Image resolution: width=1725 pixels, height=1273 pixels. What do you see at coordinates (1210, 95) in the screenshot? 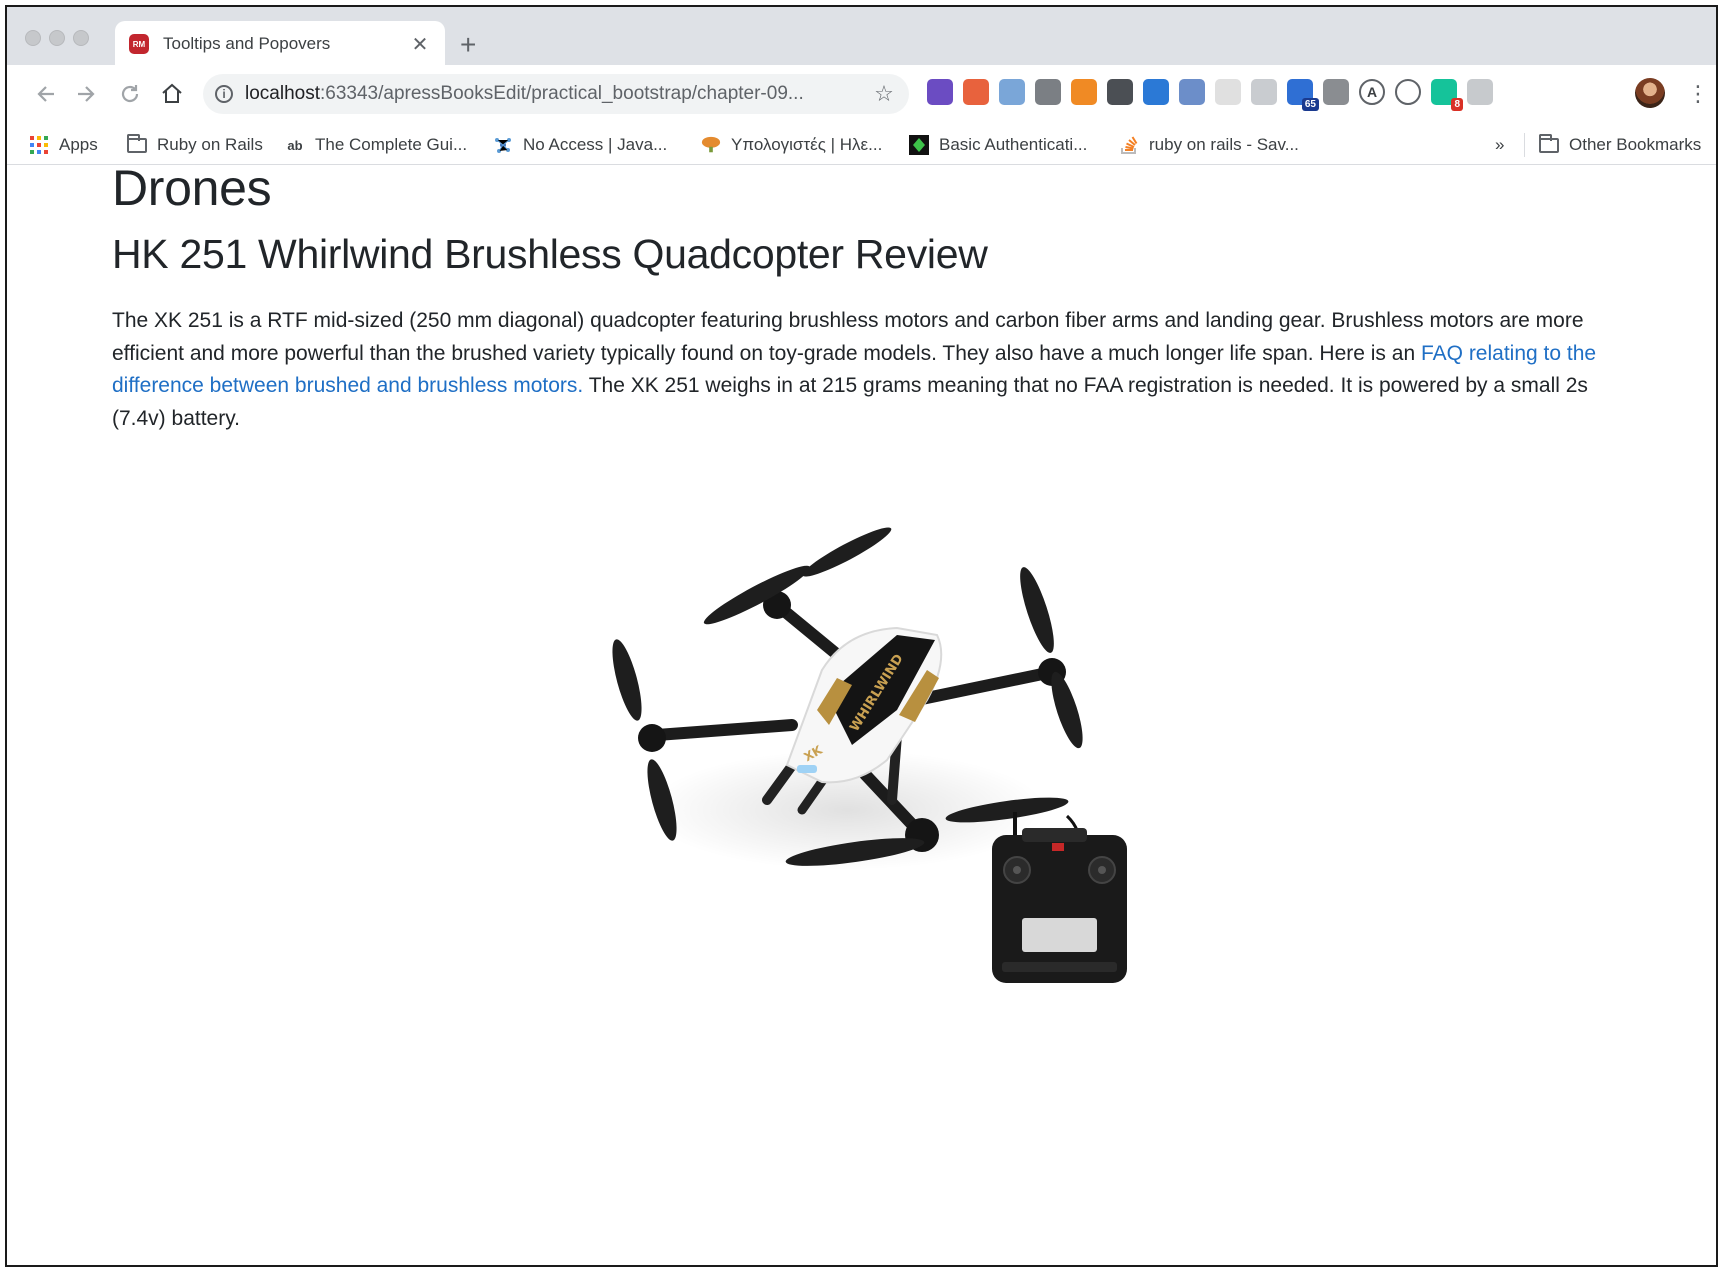
I see `extensions-row: 65 A 8` at bounding box center [1210, 95].